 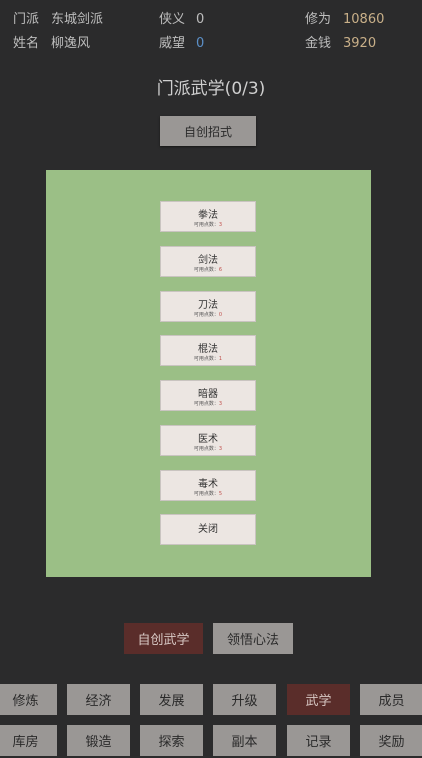 What do you see at coordinates (211, 89) in the screenshot?
I see `page-title: 门派武学(0/3)` at bounding box center [211, 89].